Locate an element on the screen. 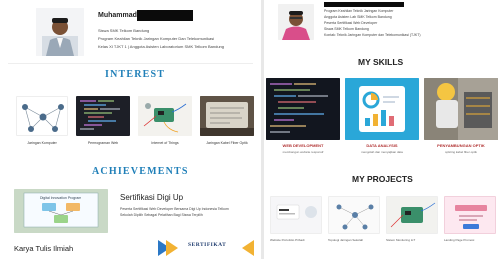 Image resolution: width=498 pixels, height=259 pixels. achievement-photo-presentation: Digital Innovation Program is located at coordinates (61, 211).